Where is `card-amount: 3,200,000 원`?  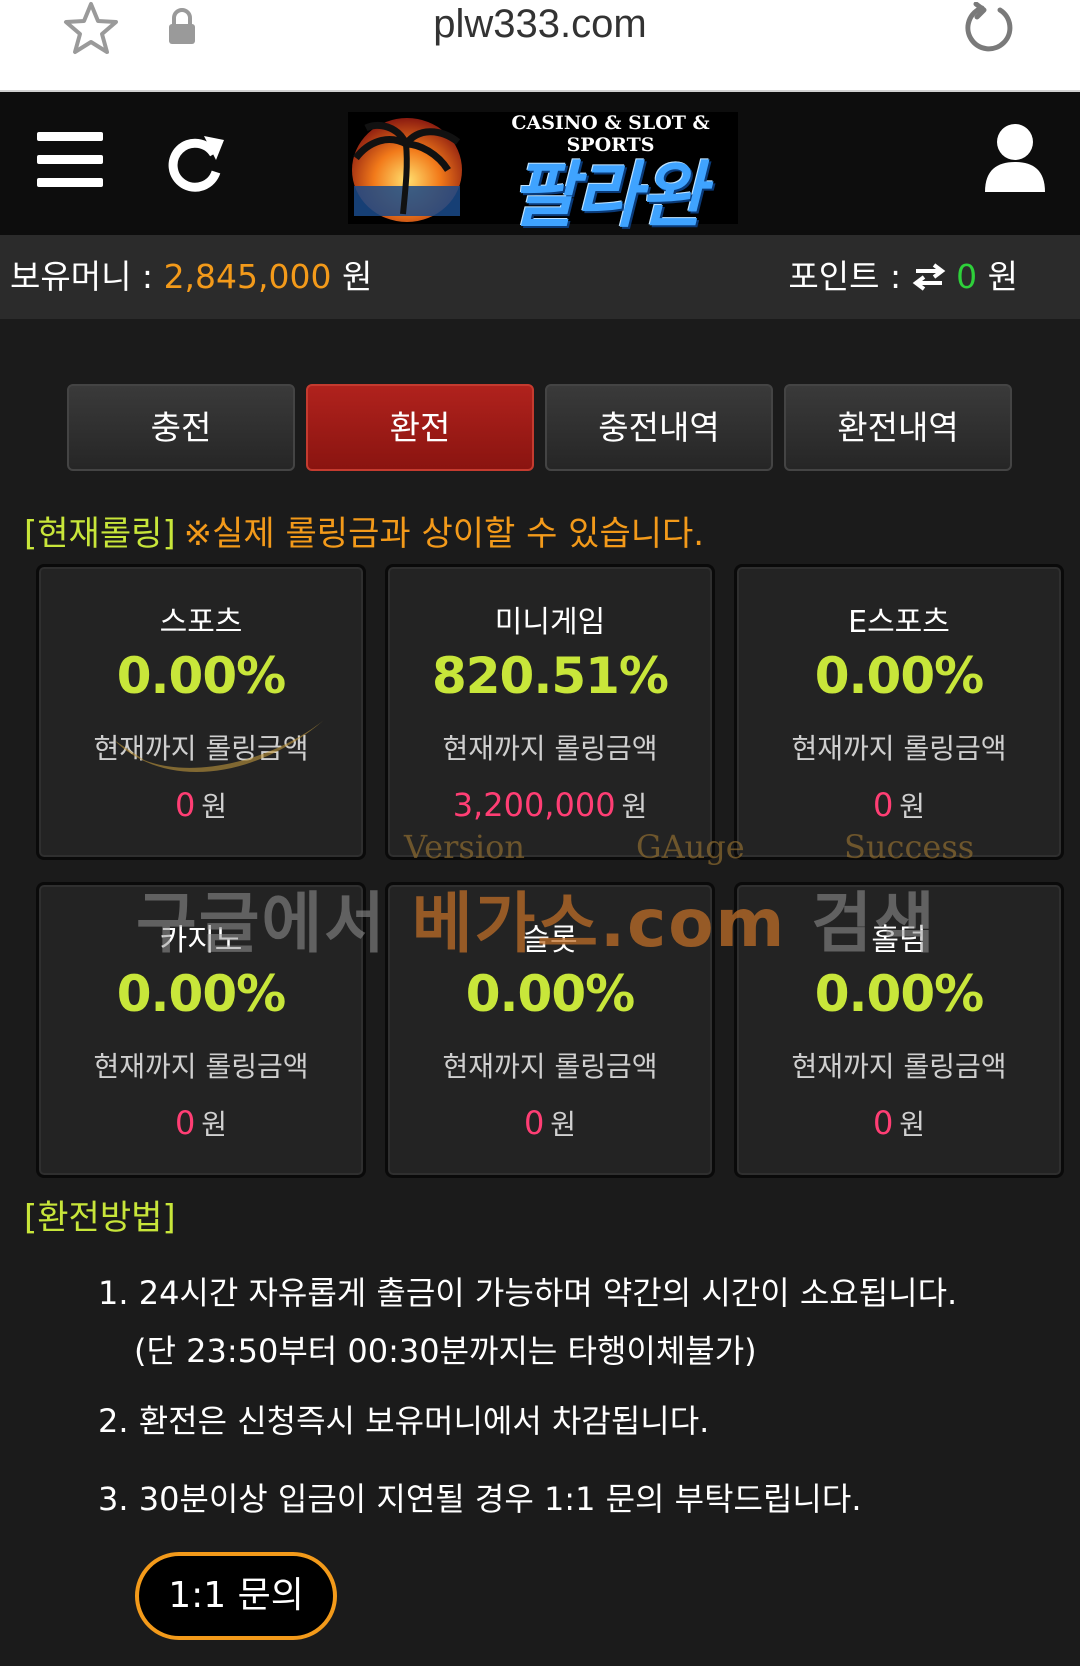
card-amount: 3,200,000 원 is located at coordinates (550, 805).